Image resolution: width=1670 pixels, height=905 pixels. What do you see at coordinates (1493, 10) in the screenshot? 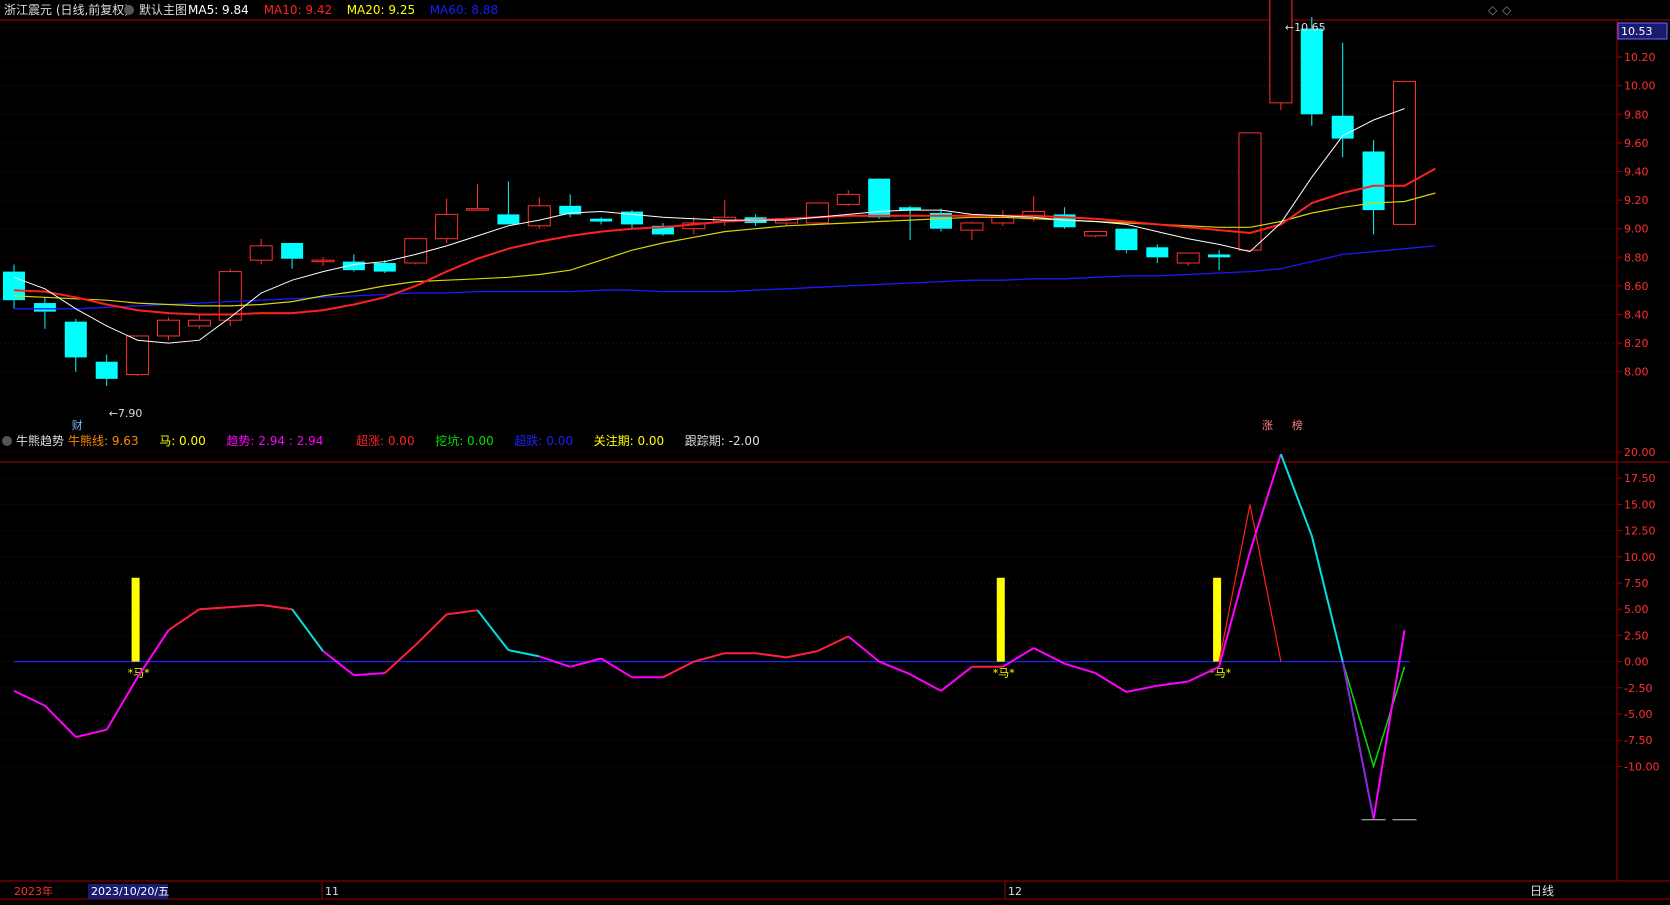
I see `diamond-icon: ◇` at bounding box center [1493, 10].